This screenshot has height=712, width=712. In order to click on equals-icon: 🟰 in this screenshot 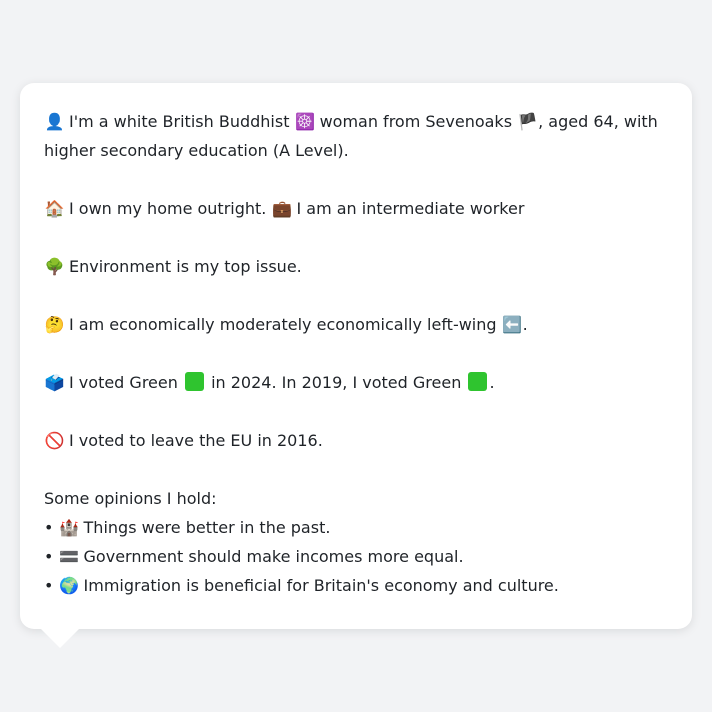, I will do `click(69, 556)`.